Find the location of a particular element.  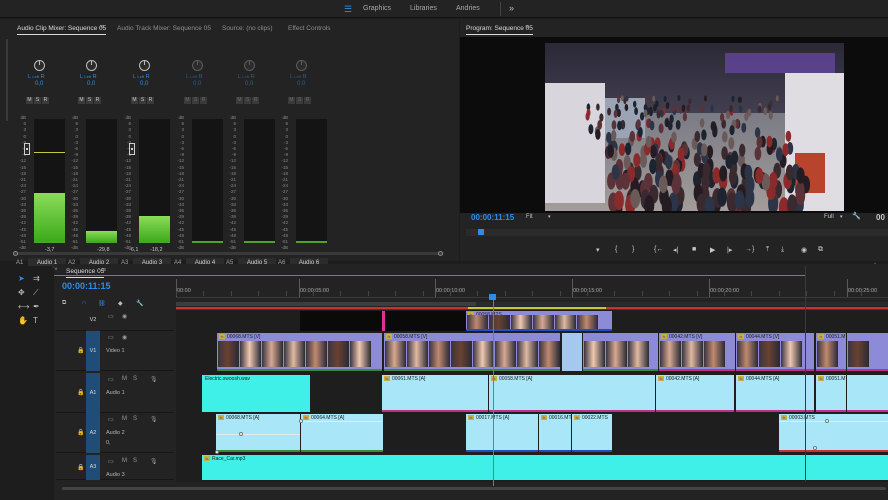

close-icon: × is located at coordinates (56, 269).